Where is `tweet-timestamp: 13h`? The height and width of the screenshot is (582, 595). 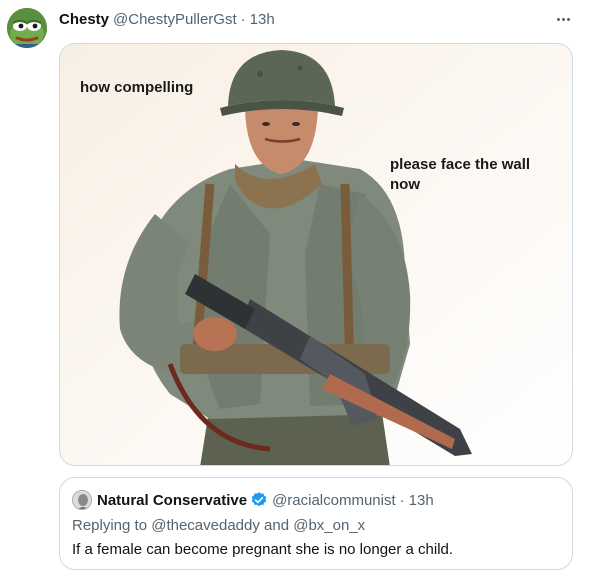 tweet-timestamp: 13h is located at coordinates (262, 19).